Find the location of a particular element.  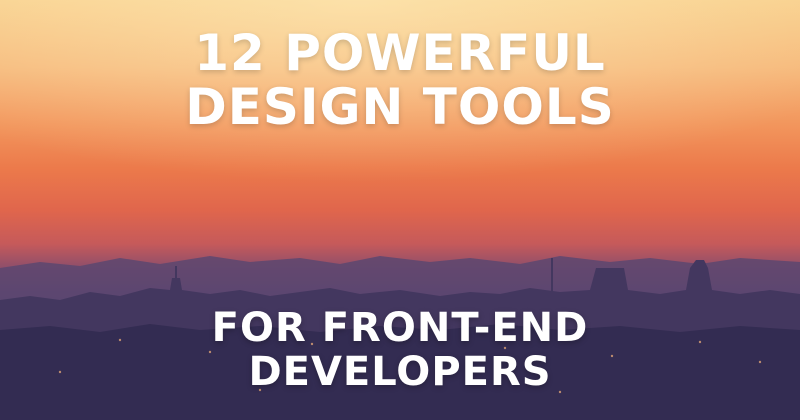

subheadline-line-1: FOR FRONT-END is located at coordinates (400, 328).